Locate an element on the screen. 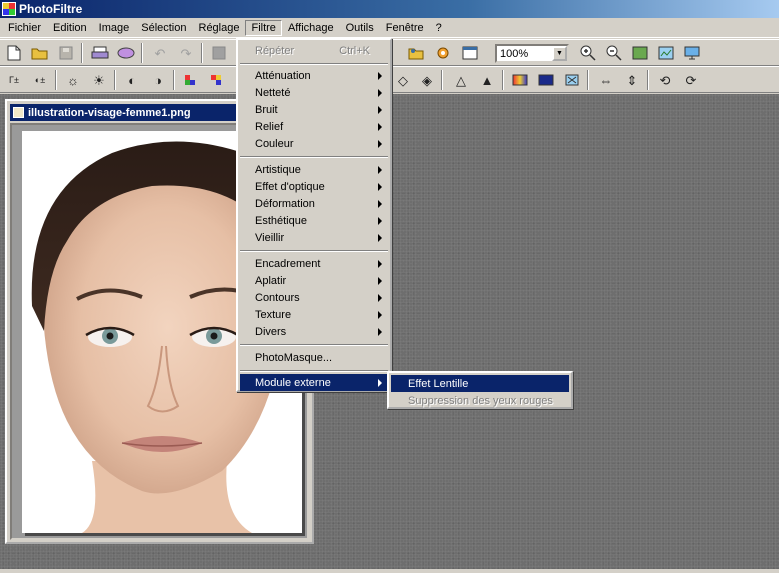 The image size is (779, 573). document-title: illustration-visage-femme1.png is located at coordinates (109, 112).